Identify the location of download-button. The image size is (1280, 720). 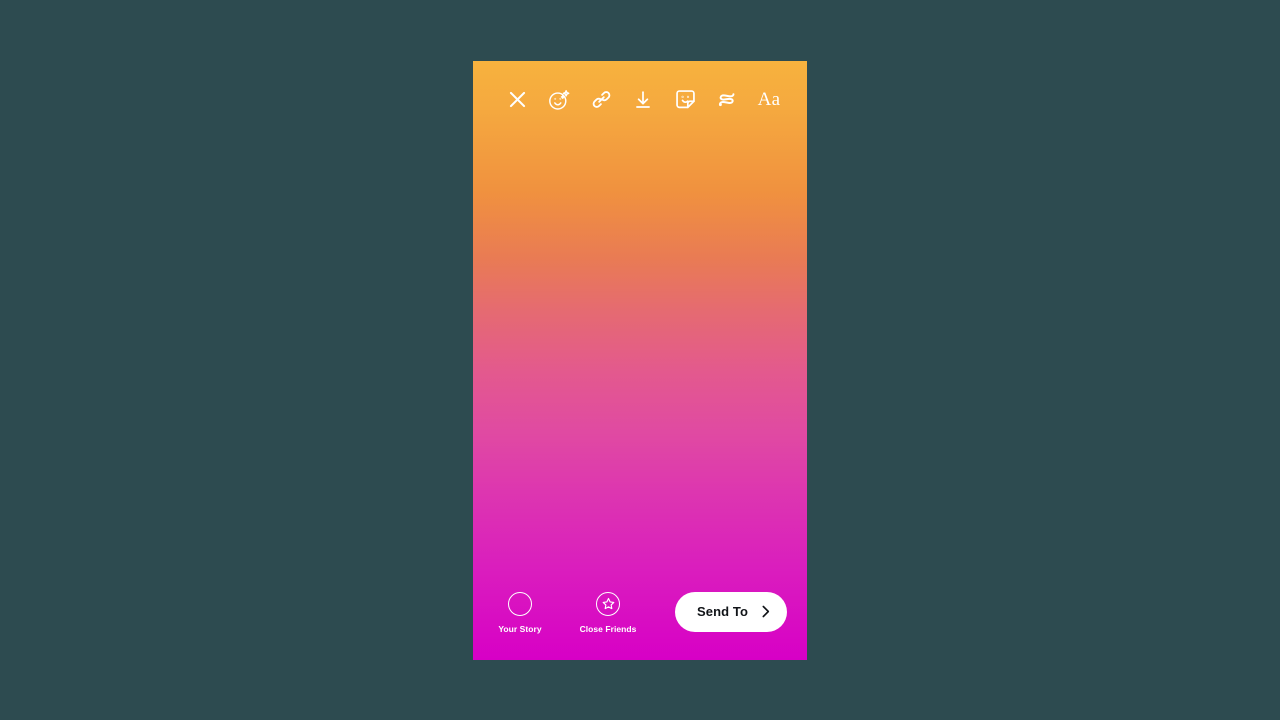
(643, 100).